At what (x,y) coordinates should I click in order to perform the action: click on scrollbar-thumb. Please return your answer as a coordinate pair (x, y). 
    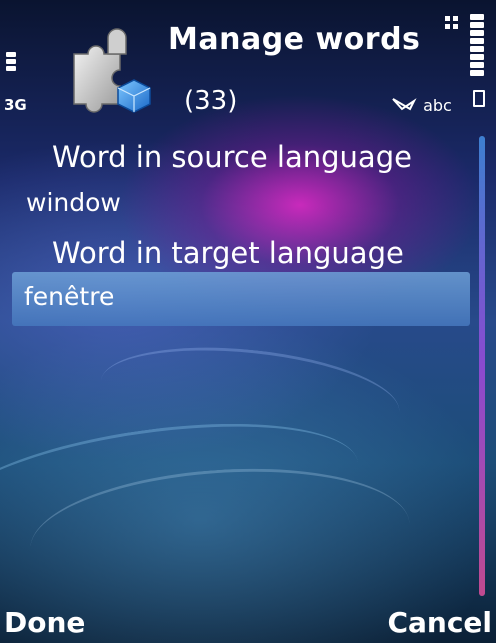
    Looking at the image, I should click on (482, 366).